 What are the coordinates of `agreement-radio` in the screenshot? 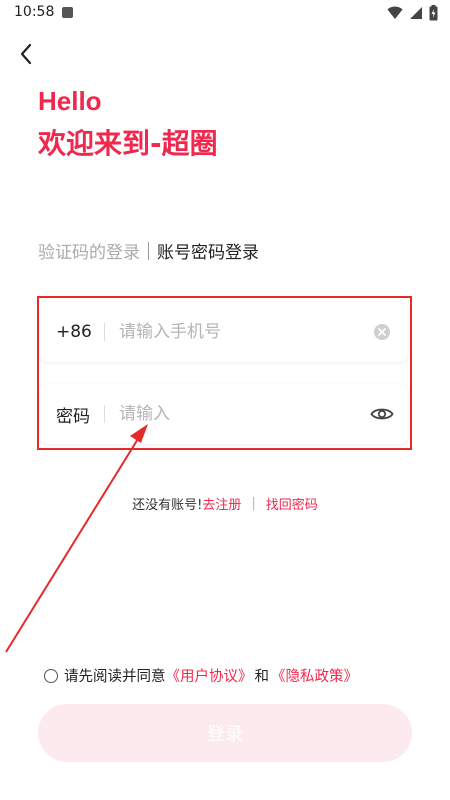 It's located at (51, 675).